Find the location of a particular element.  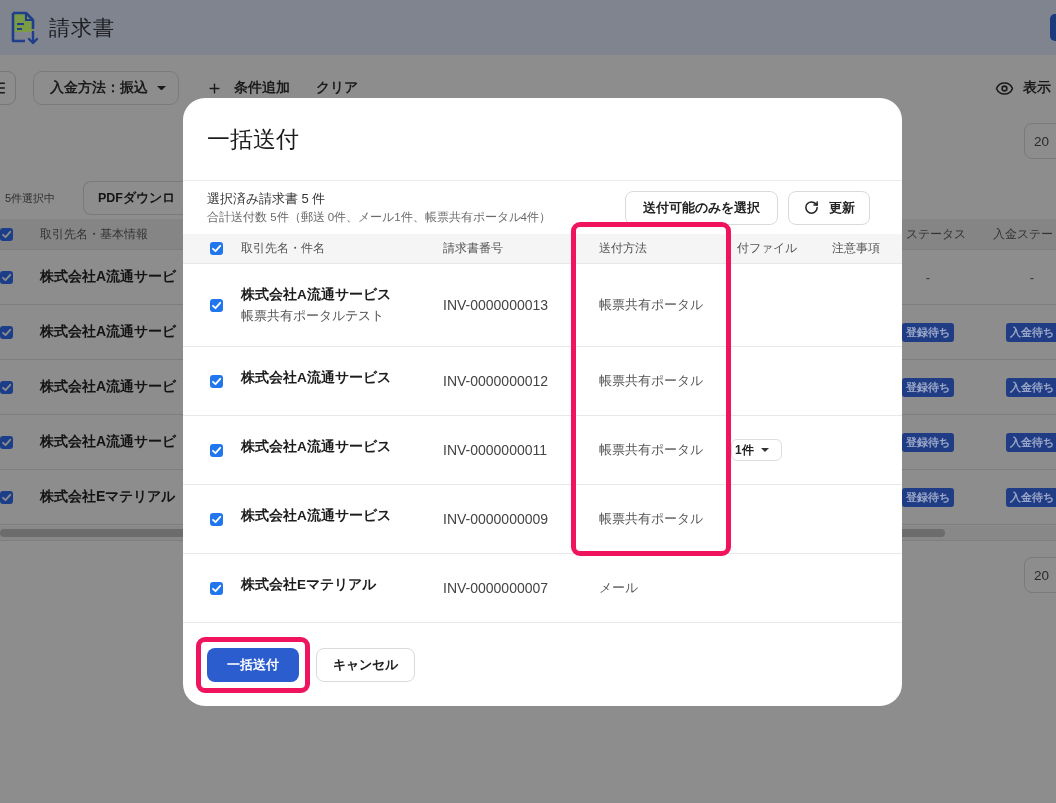

invoice-number: INV-0000000011 is located at coordinates (495, 450).